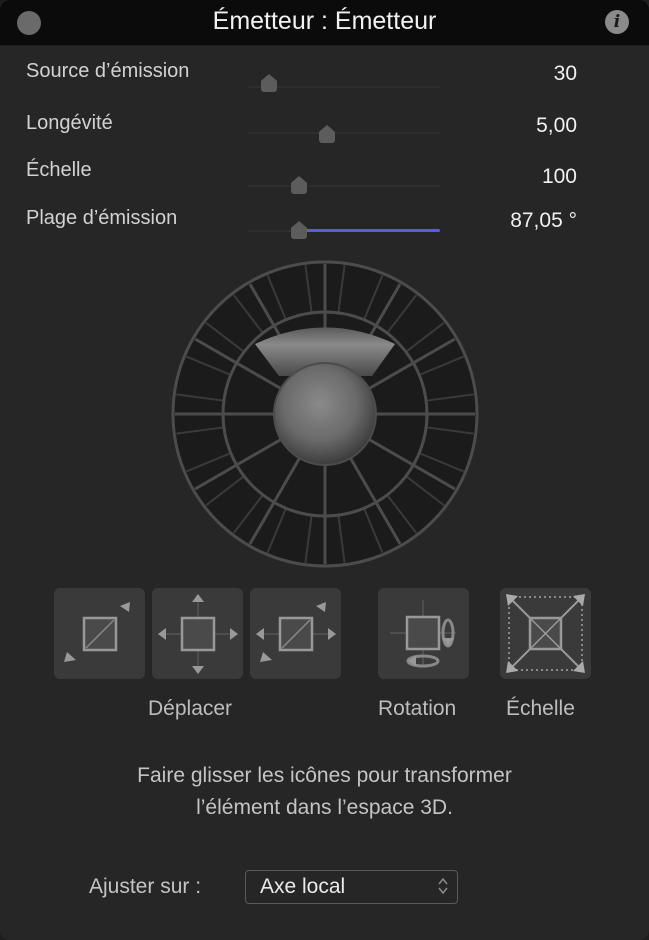  I want to click on scale-corners-icon, so click(545, 633).